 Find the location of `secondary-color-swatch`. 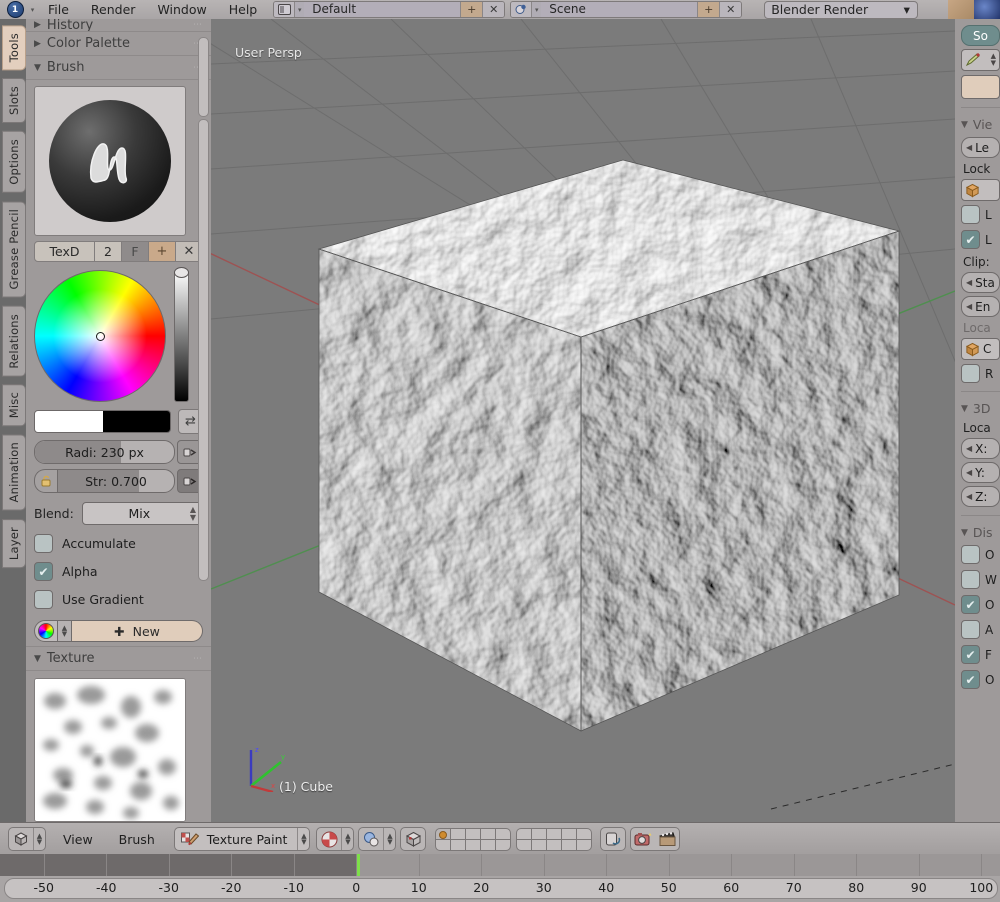

secondary-color-swatch is located at coordinates (136, 421).